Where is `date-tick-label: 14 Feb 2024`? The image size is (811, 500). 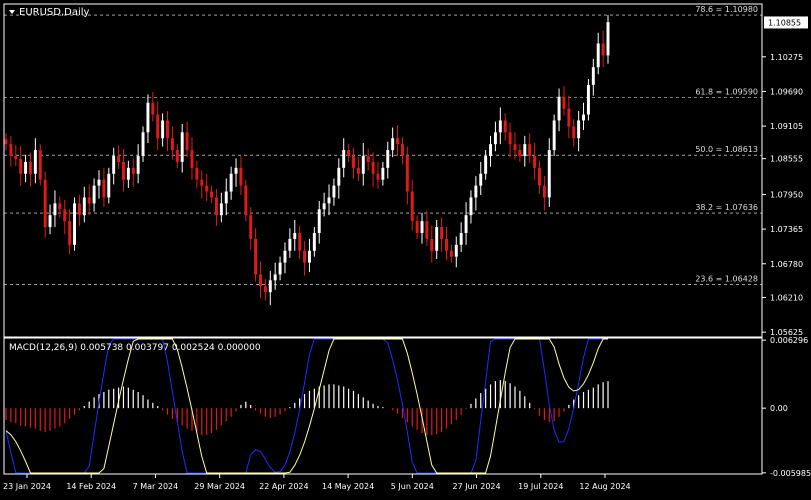
date-tick-label: 14 Feb 2024 is located at coordinates (91, 486).